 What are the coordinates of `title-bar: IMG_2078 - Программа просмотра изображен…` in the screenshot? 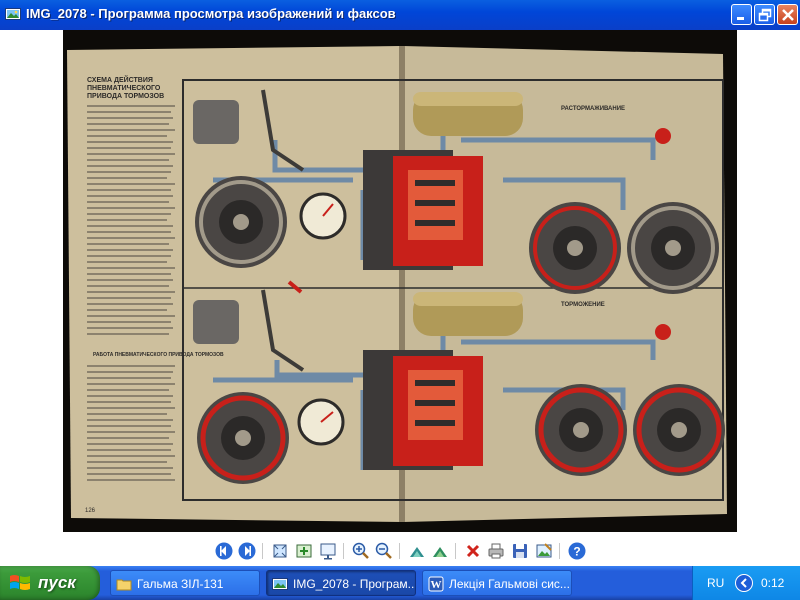 It's located at (400, 15).